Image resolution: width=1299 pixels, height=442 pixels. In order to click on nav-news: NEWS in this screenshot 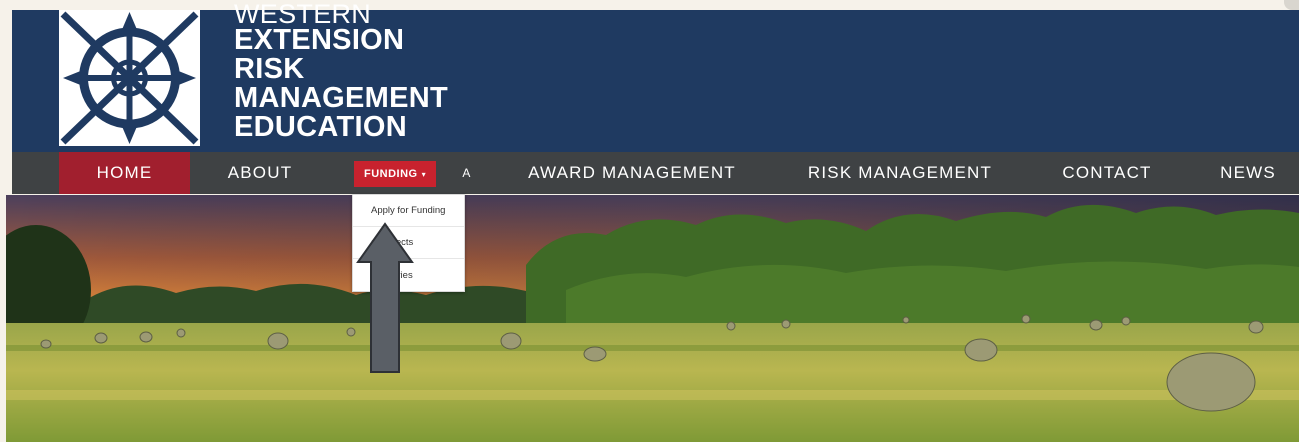, I will do `click(1248, 173)`.